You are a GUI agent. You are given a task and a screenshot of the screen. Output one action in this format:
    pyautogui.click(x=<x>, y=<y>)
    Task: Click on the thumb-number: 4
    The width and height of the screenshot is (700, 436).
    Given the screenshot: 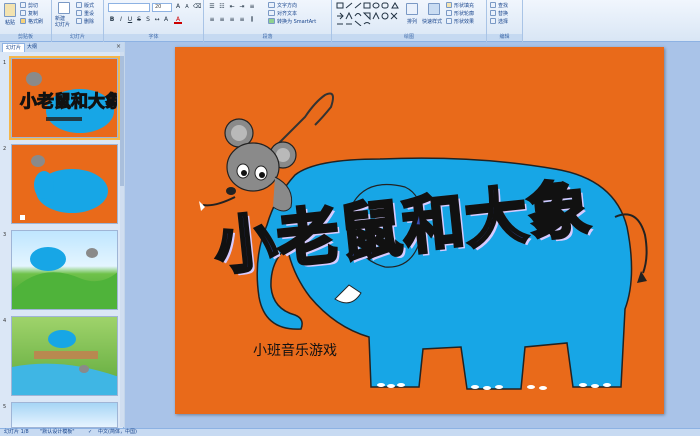 What is the action you would take?
    pyautogui.click(x=5, y=321)
    